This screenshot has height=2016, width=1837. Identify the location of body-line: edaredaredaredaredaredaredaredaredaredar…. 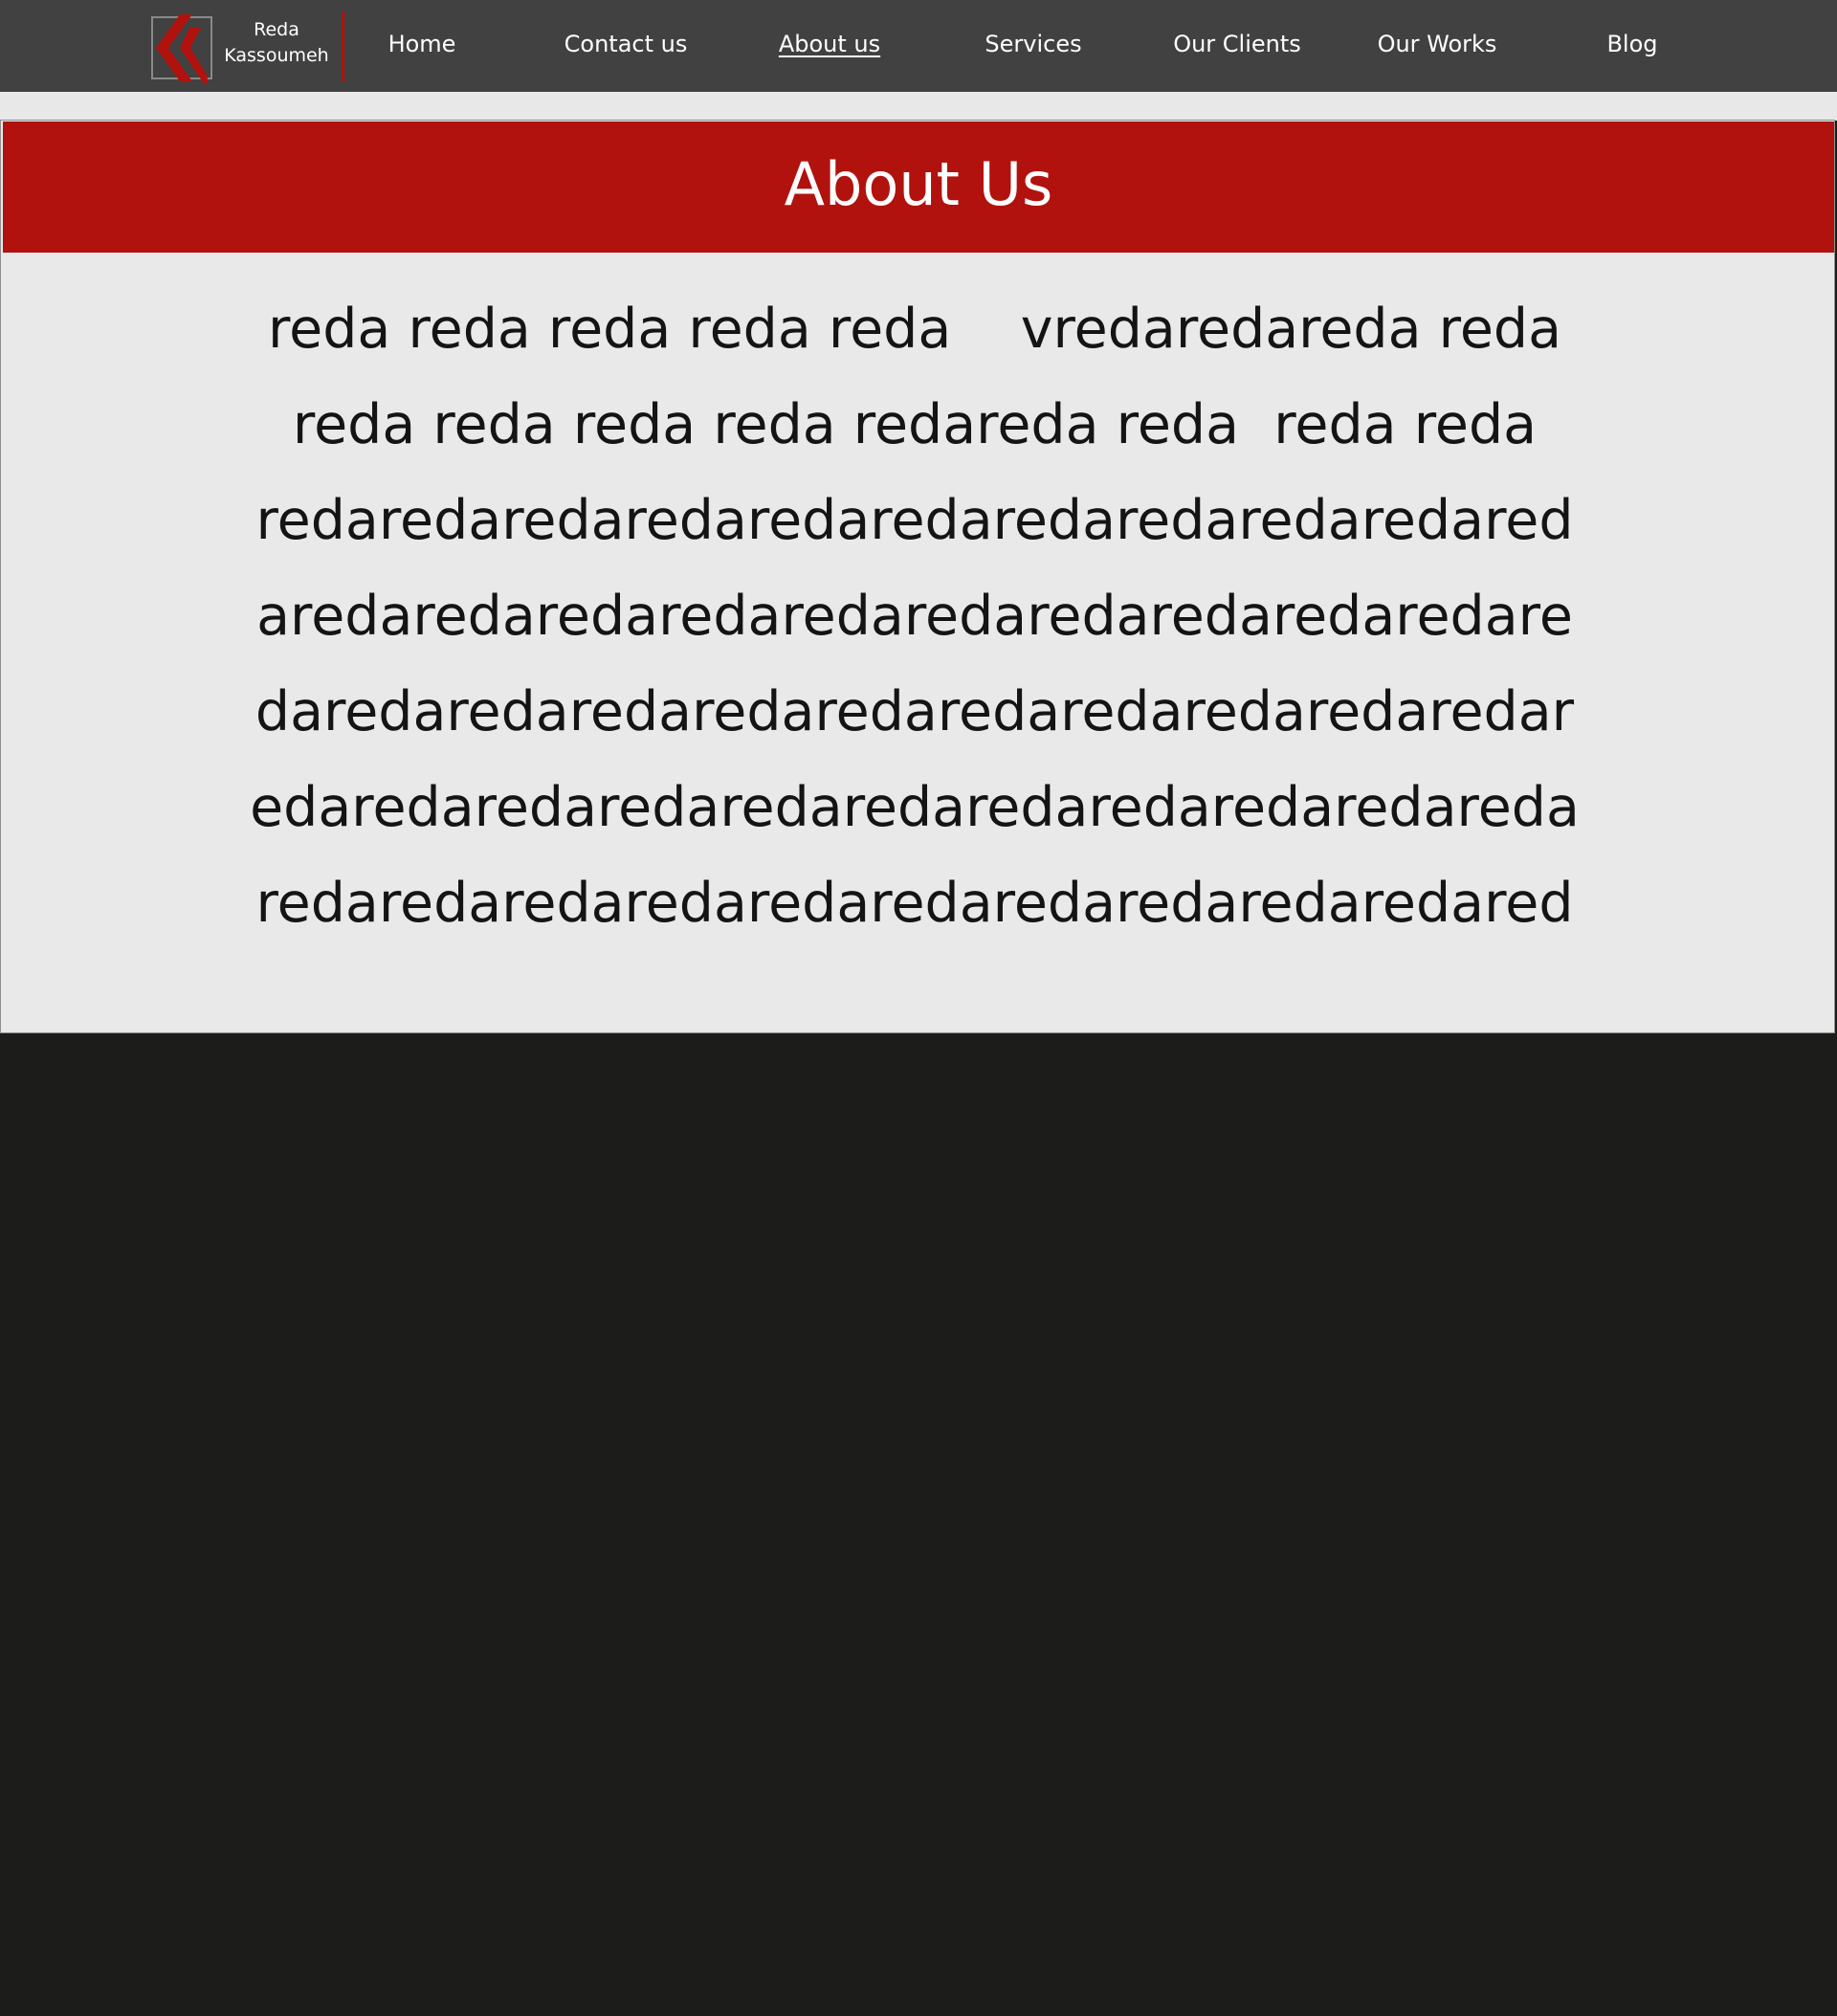
(915, 807).